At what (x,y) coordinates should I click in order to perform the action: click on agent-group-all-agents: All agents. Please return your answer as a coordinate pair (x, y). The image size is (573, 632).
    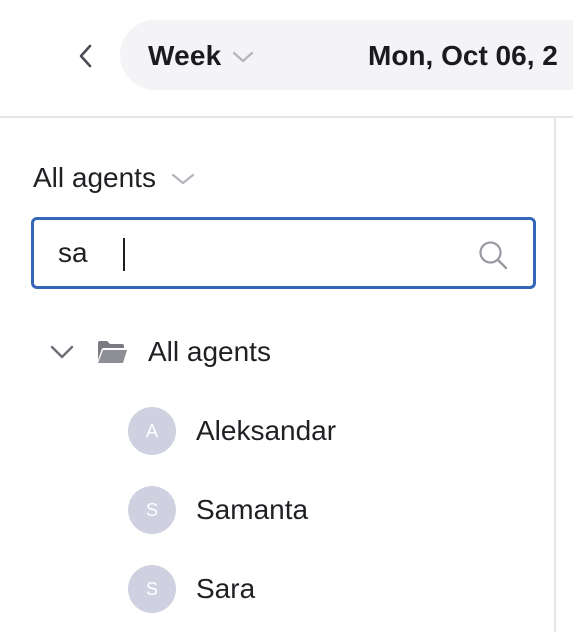
    Looking at the image, I should click on (159, 352).